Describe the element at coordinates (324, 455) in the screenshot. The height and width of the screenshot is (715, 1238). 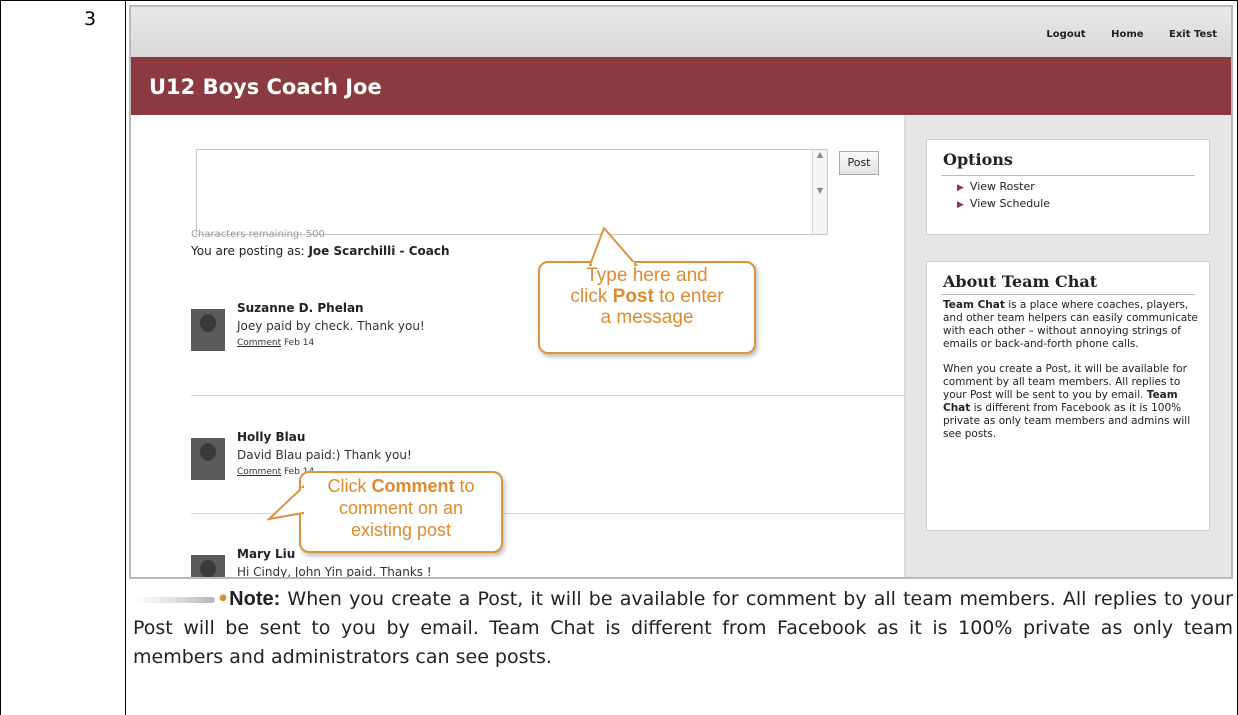
I see `post-text: David Blau paid:) Thank you!` at that location.